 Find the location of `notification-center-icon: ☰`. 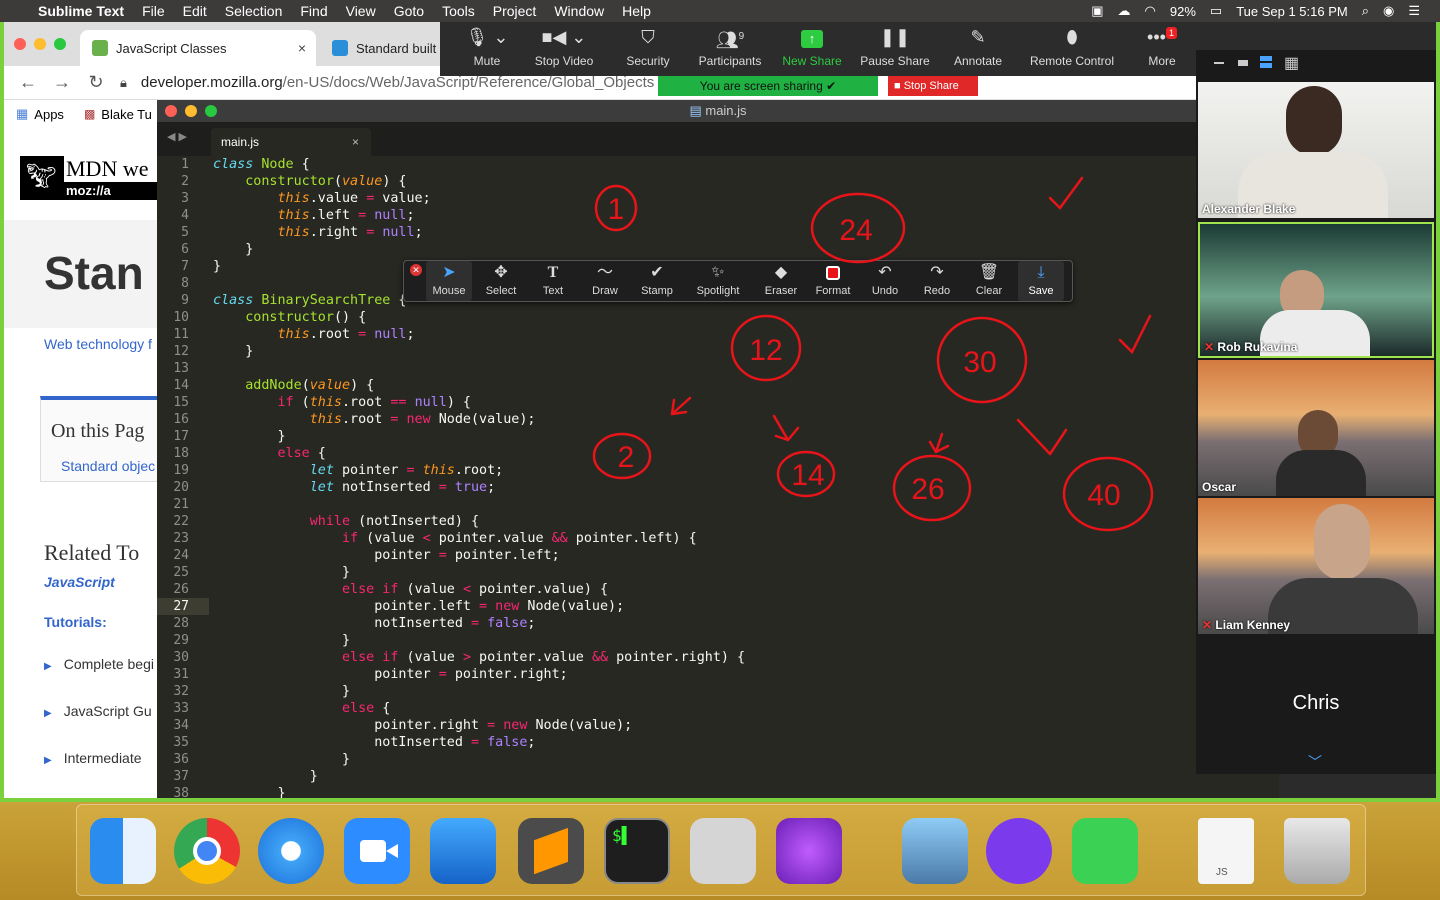

notification-center-icon: ☰ is located at coordinates (1414, 11).